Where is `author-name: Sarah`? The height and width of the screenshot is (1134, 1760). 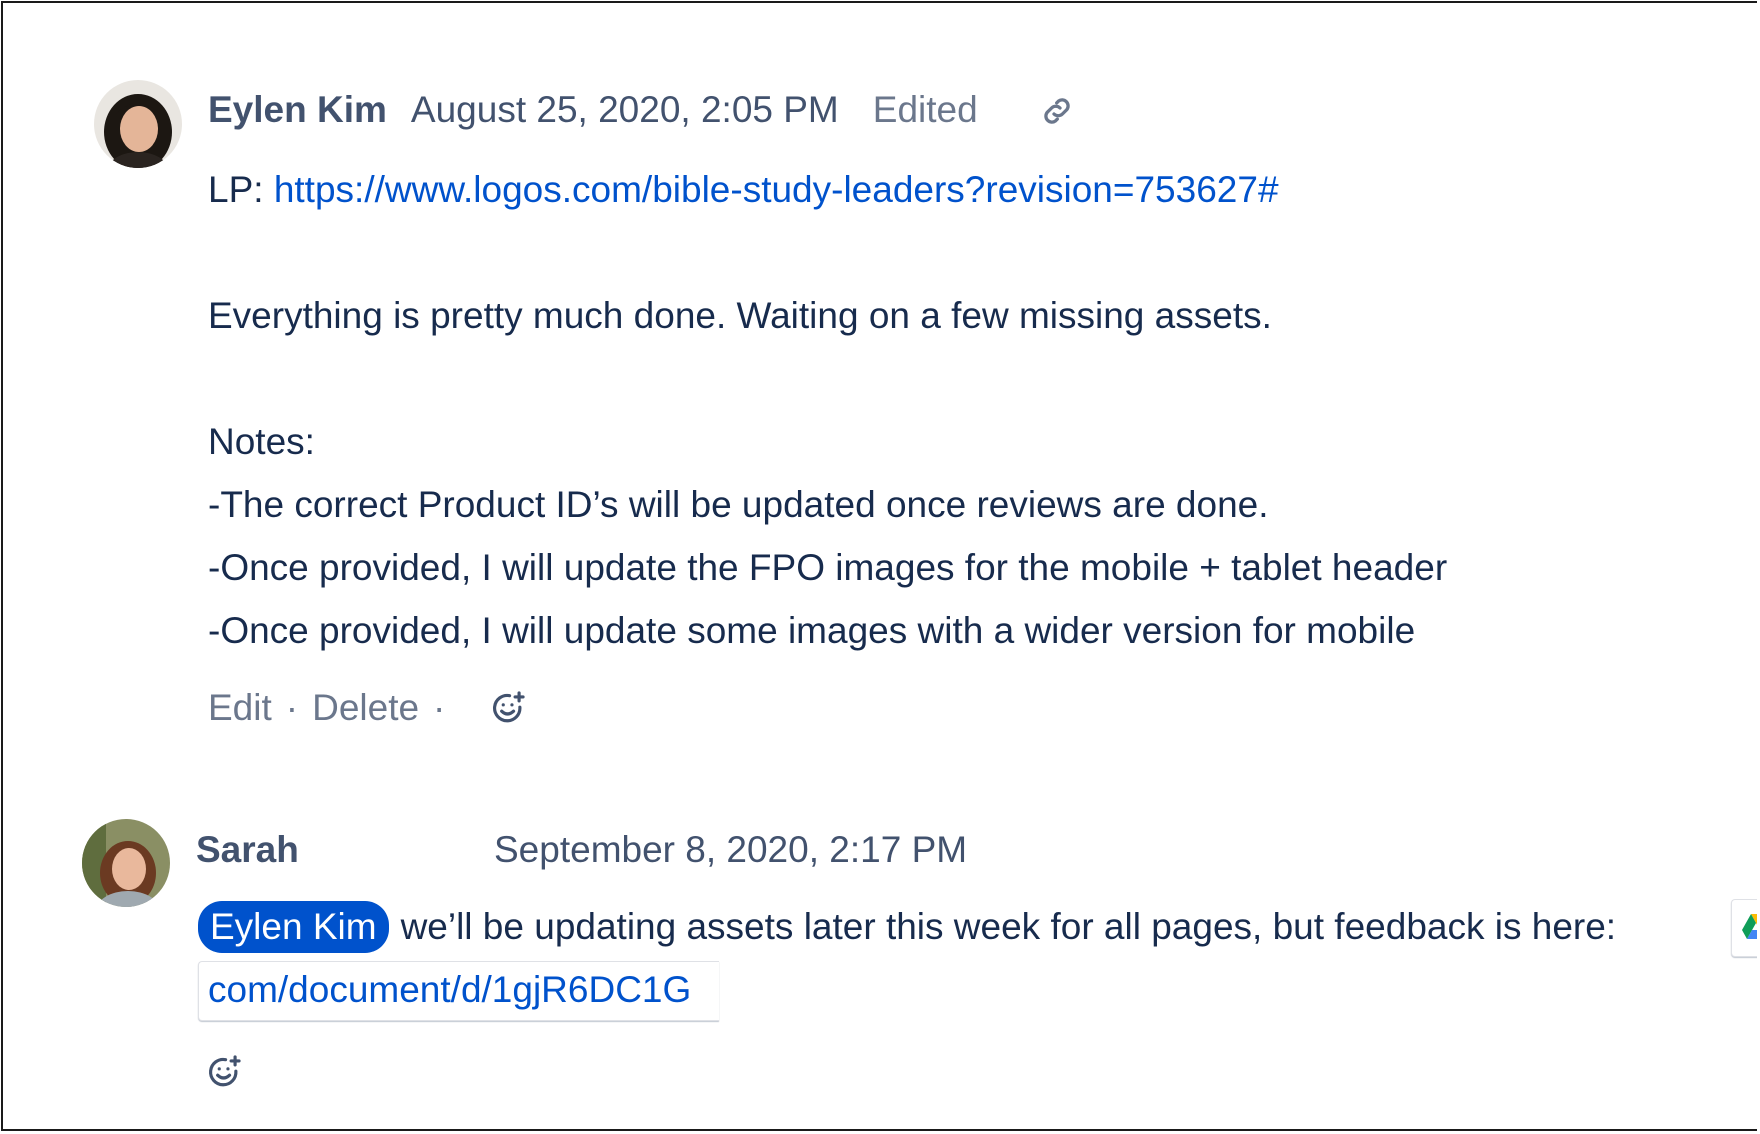
author-name: Sarah is located at coordinates (247, 849).